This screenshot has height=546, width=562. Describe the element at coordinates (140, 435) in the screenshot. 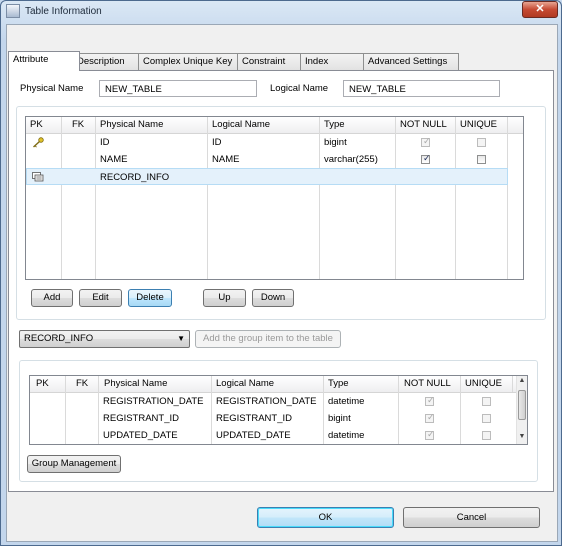

I see `physical-name-cell: UPDATED_DATE` at that location.